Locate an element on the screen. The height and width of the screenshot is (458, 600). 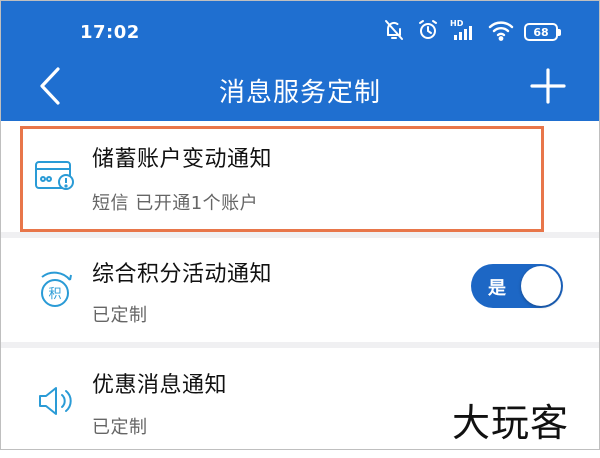
item-subtitle: 短信 已开通1个账户 is located at coordinates (175, 203).